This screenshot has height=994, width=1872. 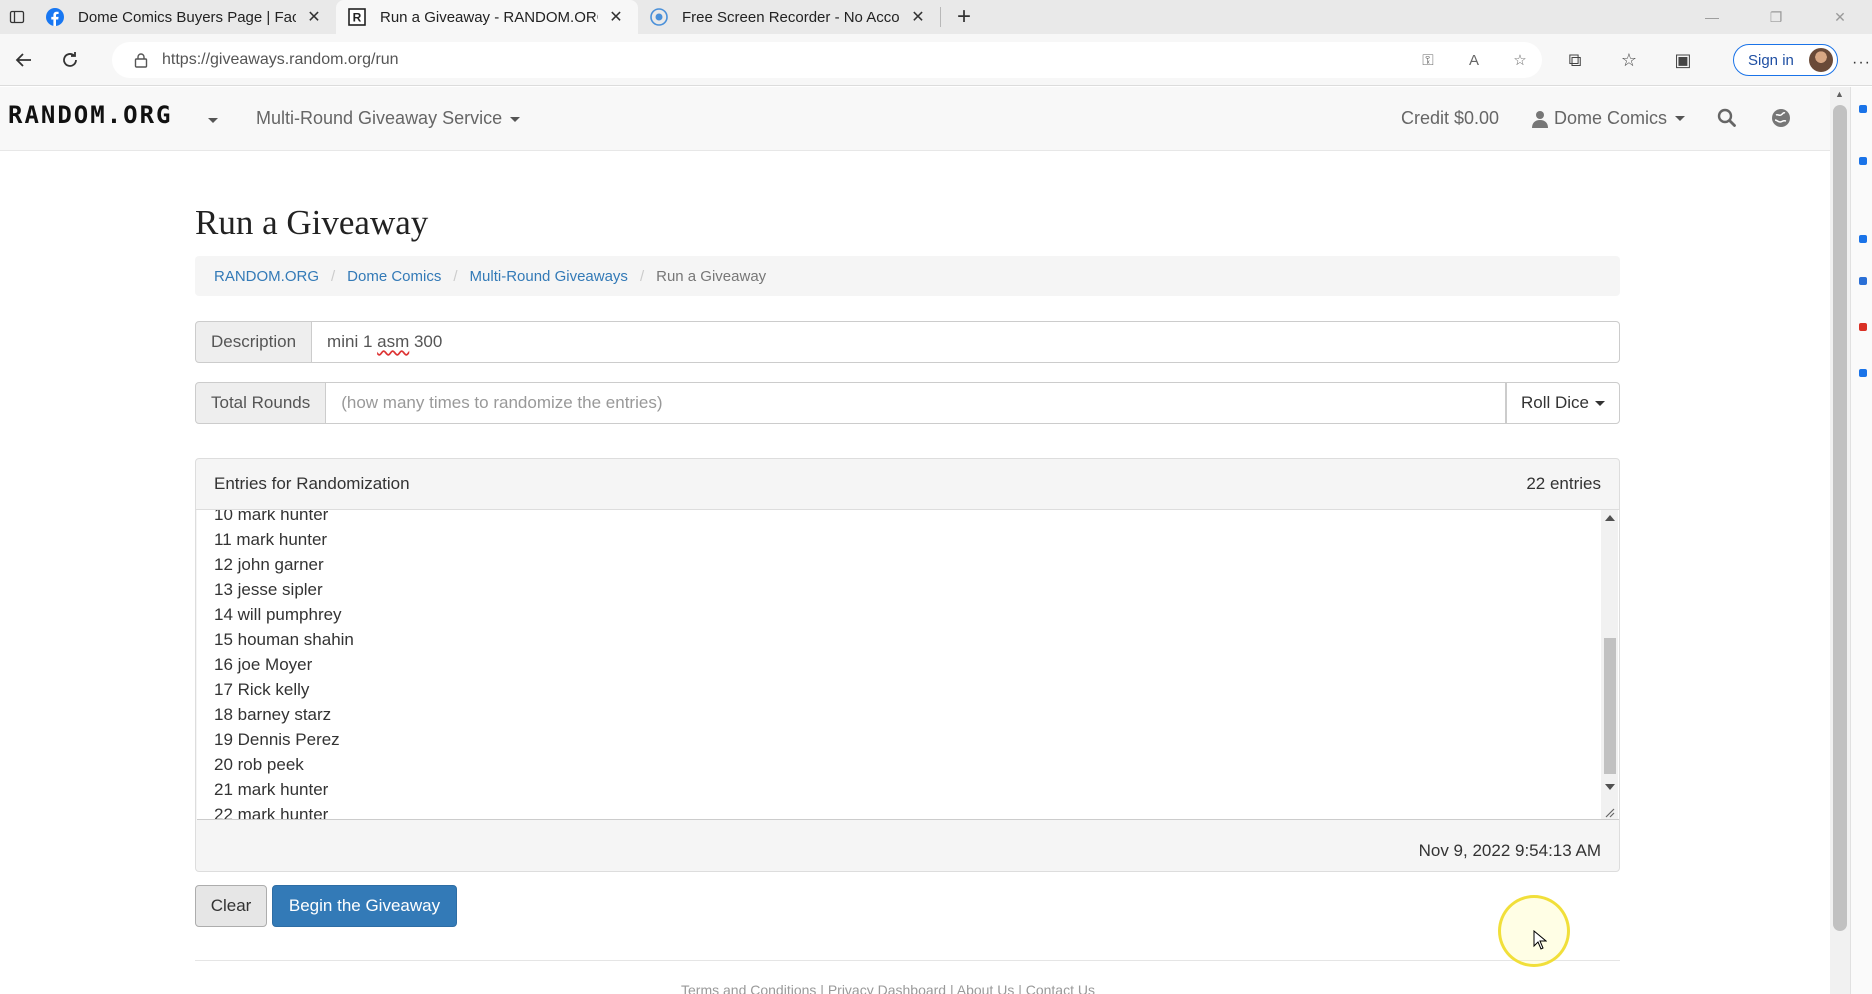 I want to click on tab-facebook: Dome Comics Buyers Page | Face ✕, so click(x=185, y=17).